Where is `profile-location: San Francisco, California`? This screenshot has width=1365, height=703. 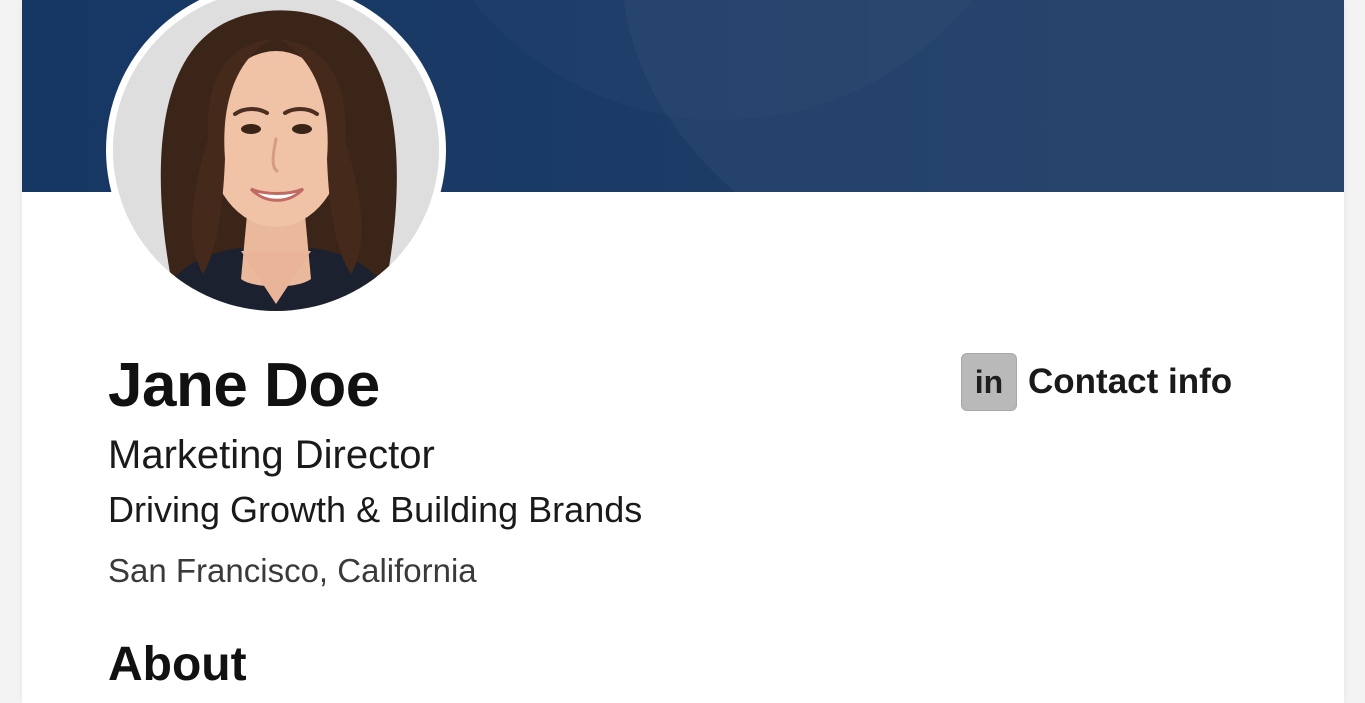 profile-location: San Francisco, California is located at coordinates (292, 570).